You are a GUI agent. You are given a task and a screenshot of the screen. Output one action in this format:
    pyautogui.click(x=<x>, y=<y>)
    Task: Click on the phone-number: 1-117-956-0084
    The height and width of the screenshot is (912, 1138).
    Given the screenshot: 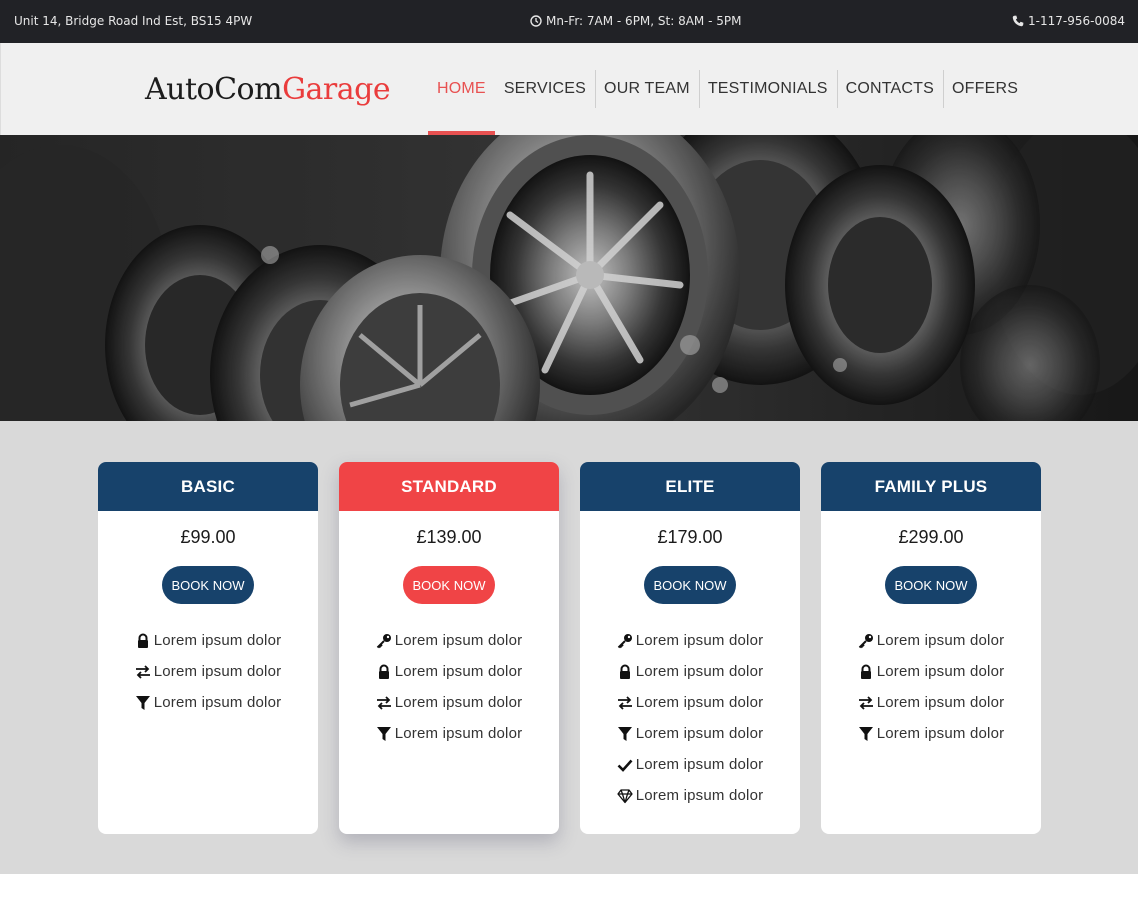 What is the action you would take?
    pyautogui.click(x=1076, y=21)
    